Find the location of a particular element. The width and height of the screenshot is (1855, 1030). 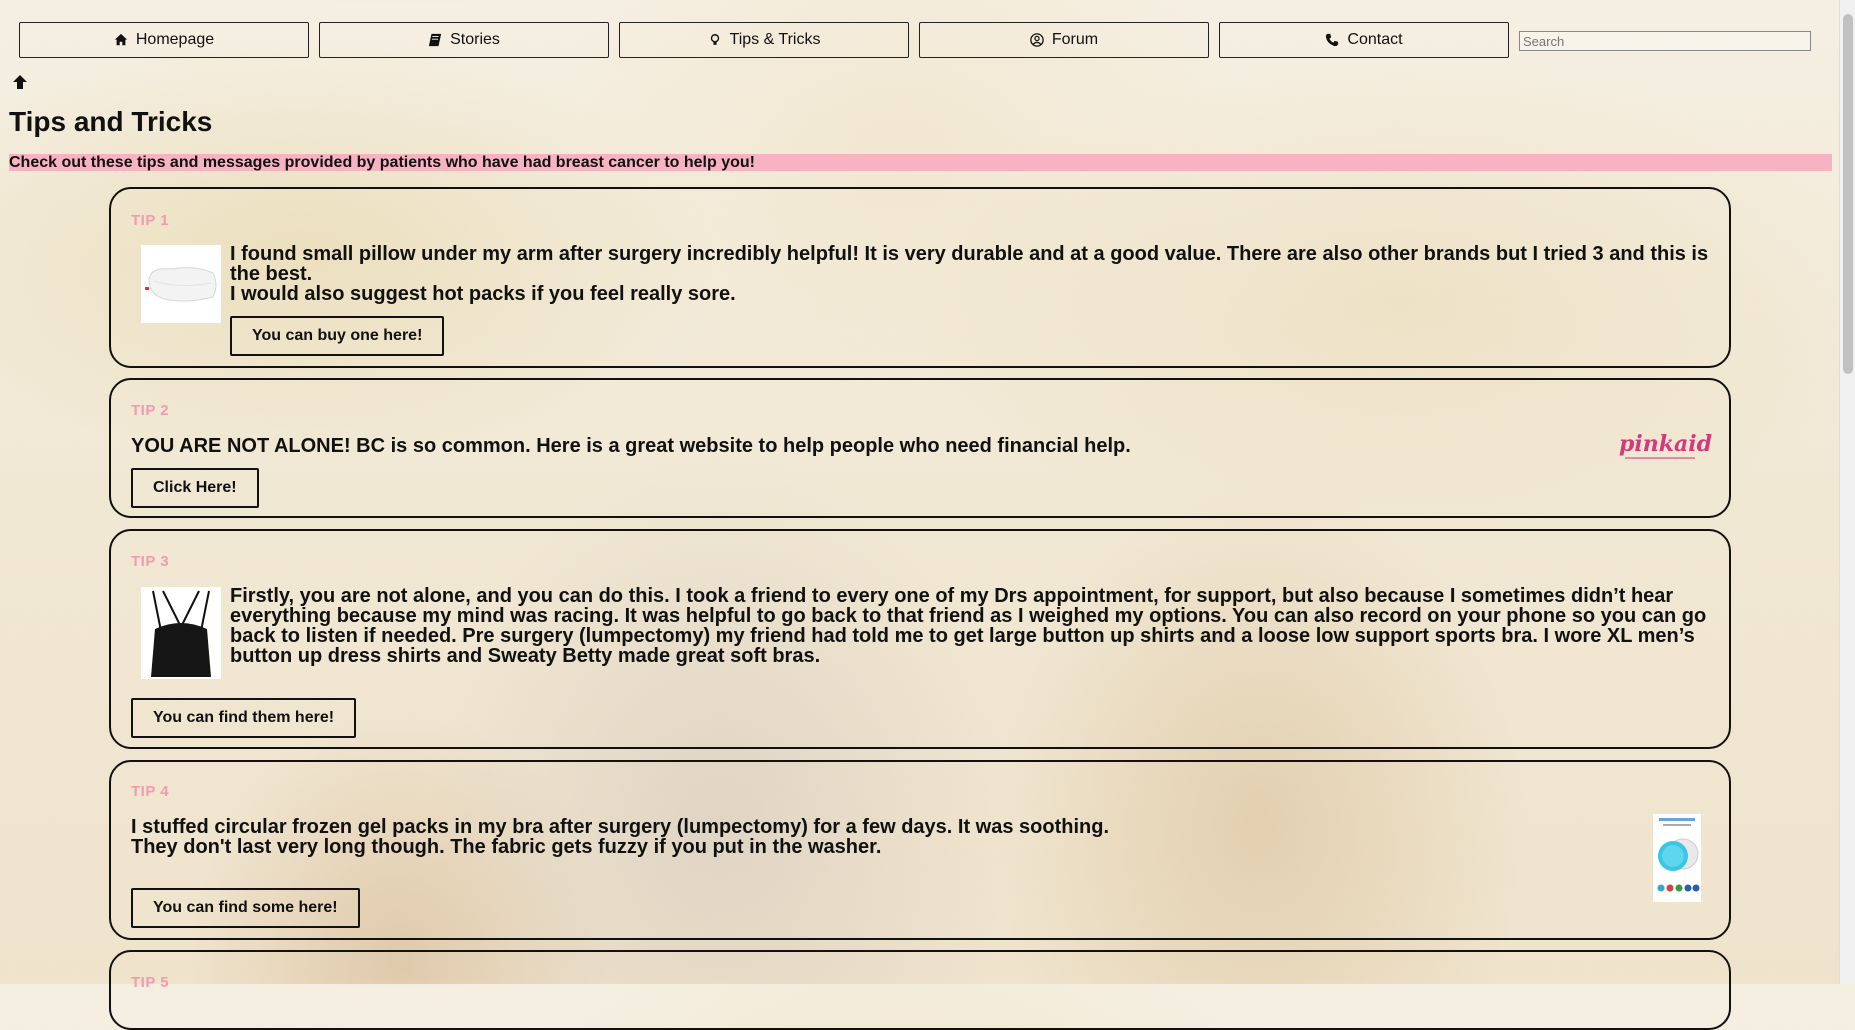

gel-pack-image is located at coordinates (1677, 858).